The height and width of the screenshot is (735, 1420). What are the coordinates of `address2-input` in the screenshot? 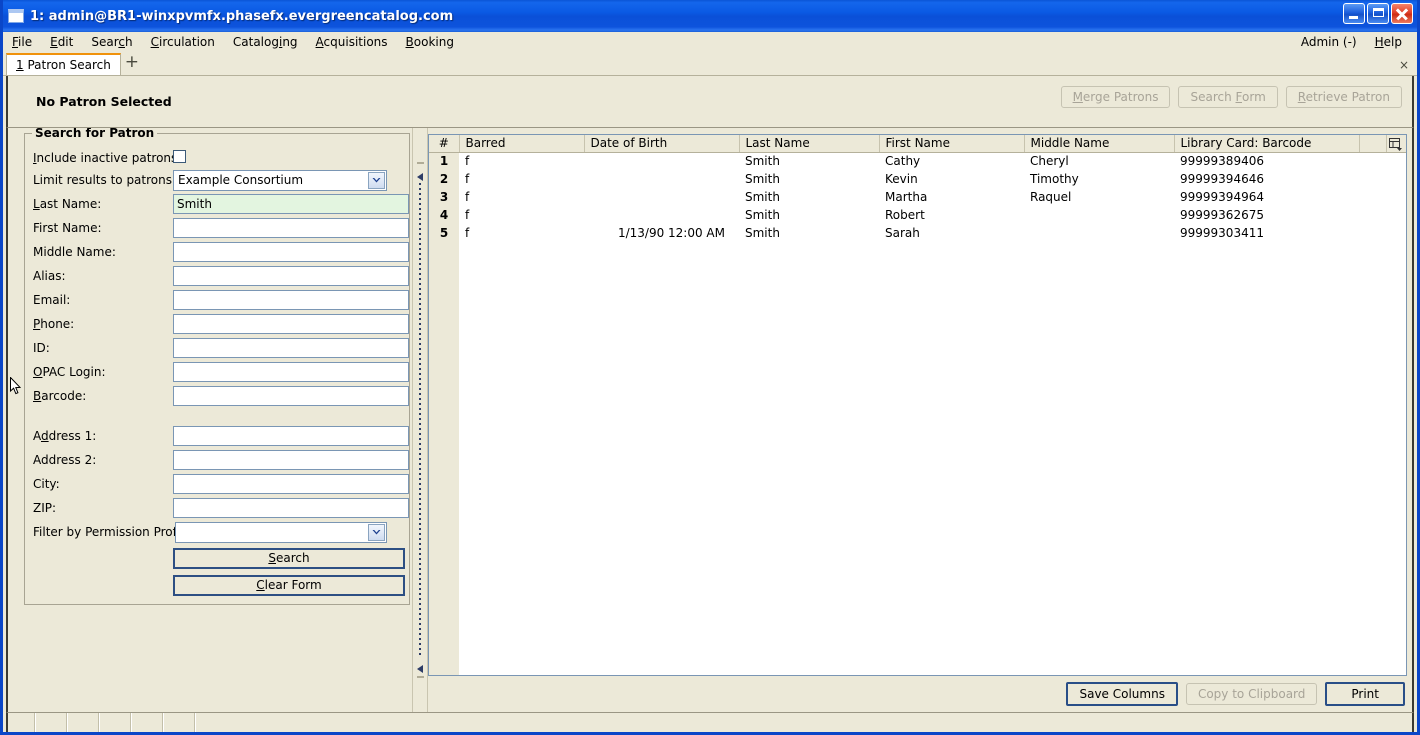 It's located at (291, 460).